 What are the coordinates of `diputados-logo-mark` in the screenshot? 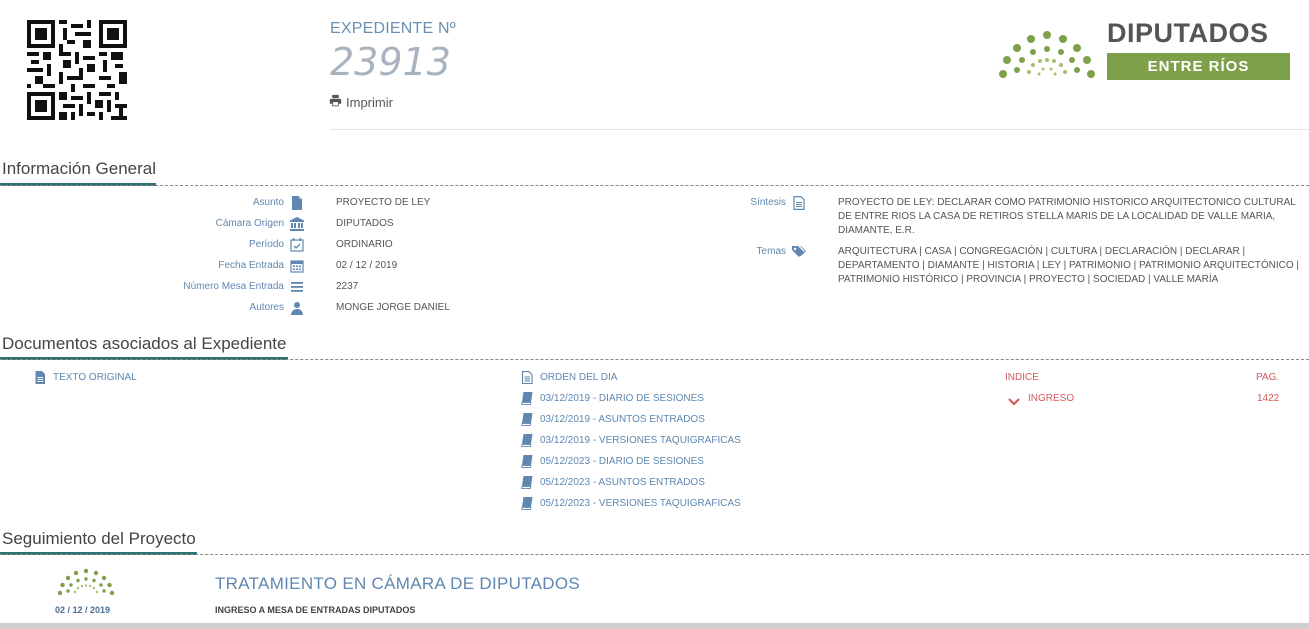 It's located at (1047, 54).